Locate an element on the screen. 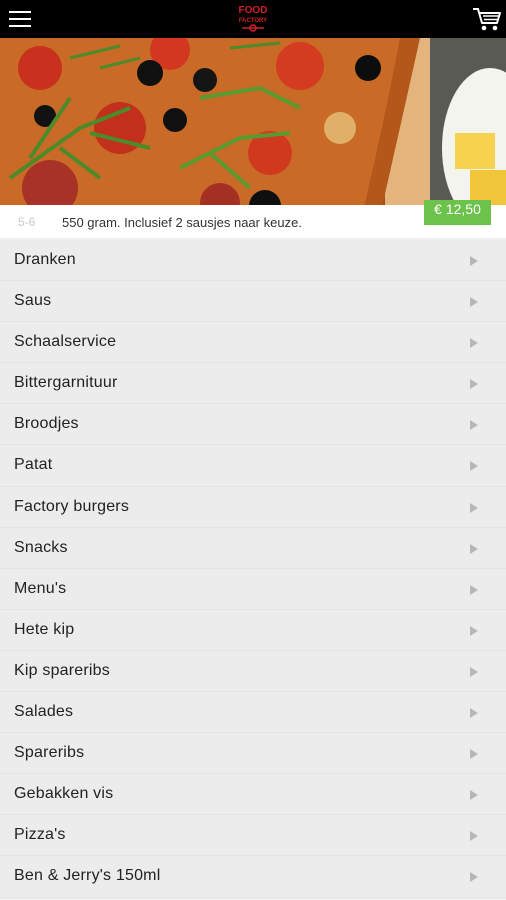 This screenshot has width=506, height=900. category-label: Snacks is located at coordinates (41, 547).